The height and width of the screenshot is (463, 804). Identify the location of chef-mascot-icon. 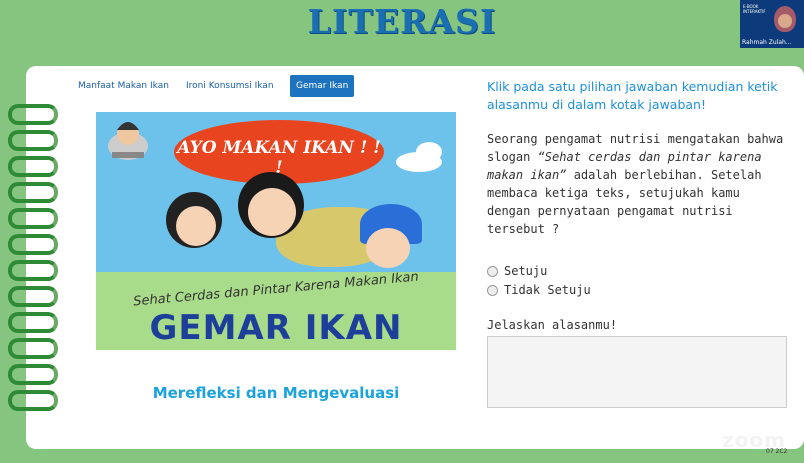
(128, 141).